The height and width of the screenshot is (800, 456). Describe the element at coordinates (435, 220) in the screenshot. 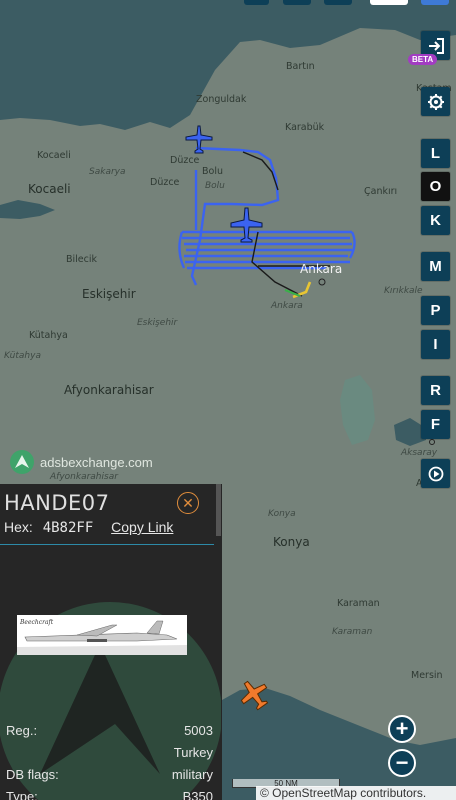

I see `layer-button-k: K` at that location.